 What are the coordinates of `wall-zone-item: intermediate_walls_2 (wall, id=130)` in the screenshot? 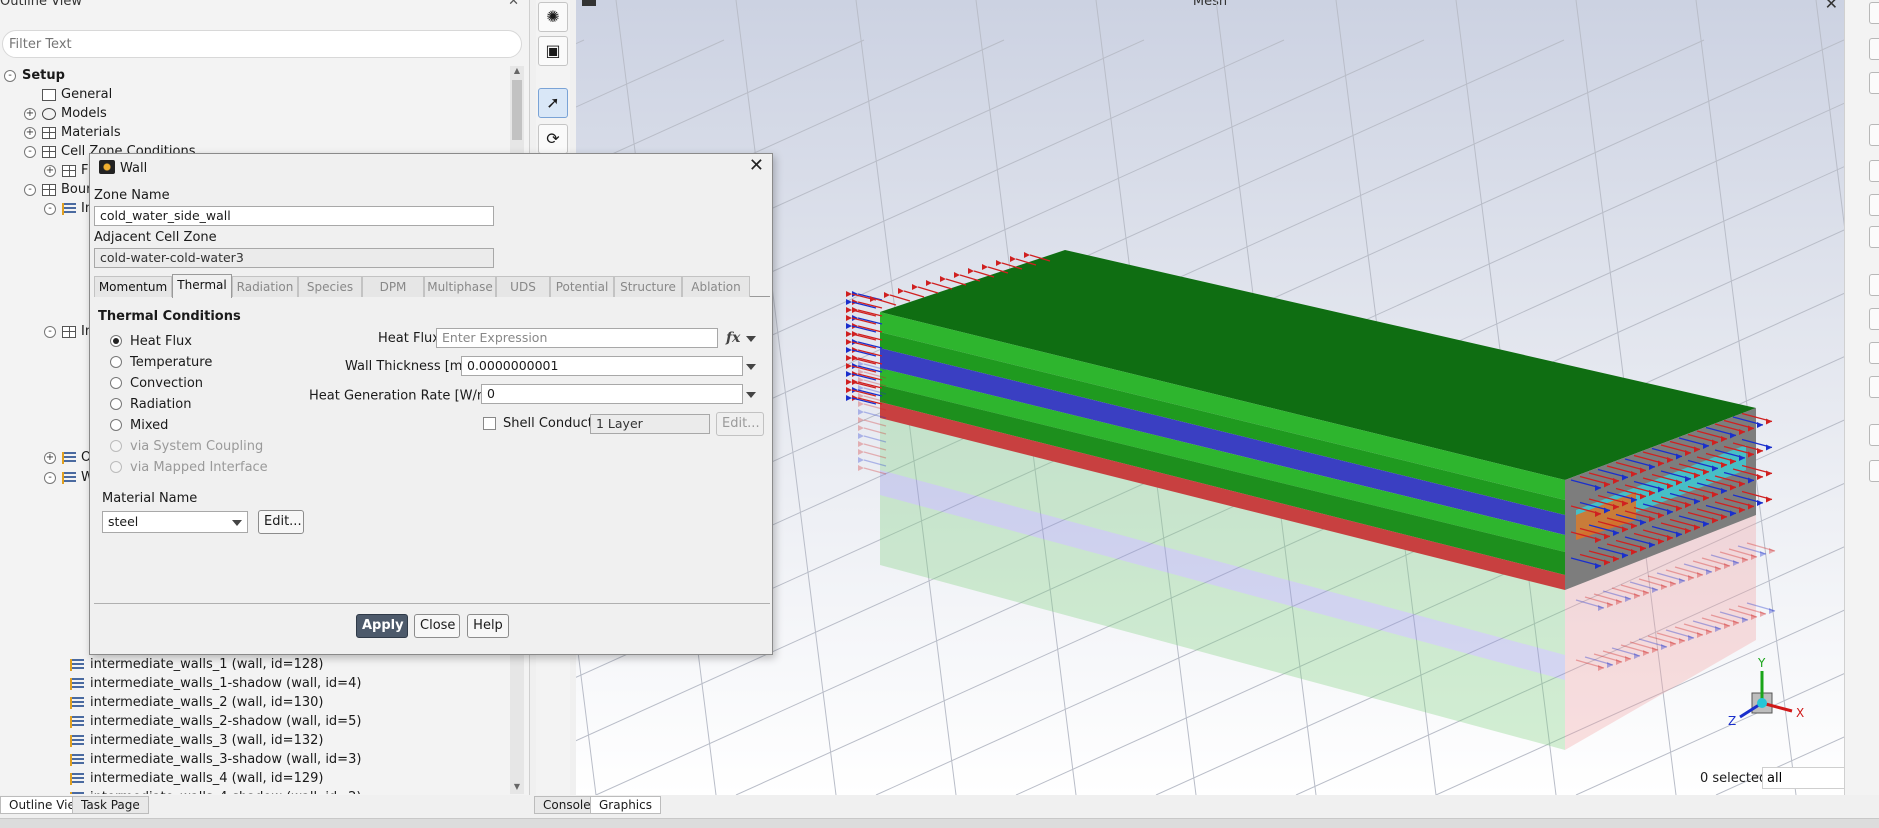 It's located at (196, 702).